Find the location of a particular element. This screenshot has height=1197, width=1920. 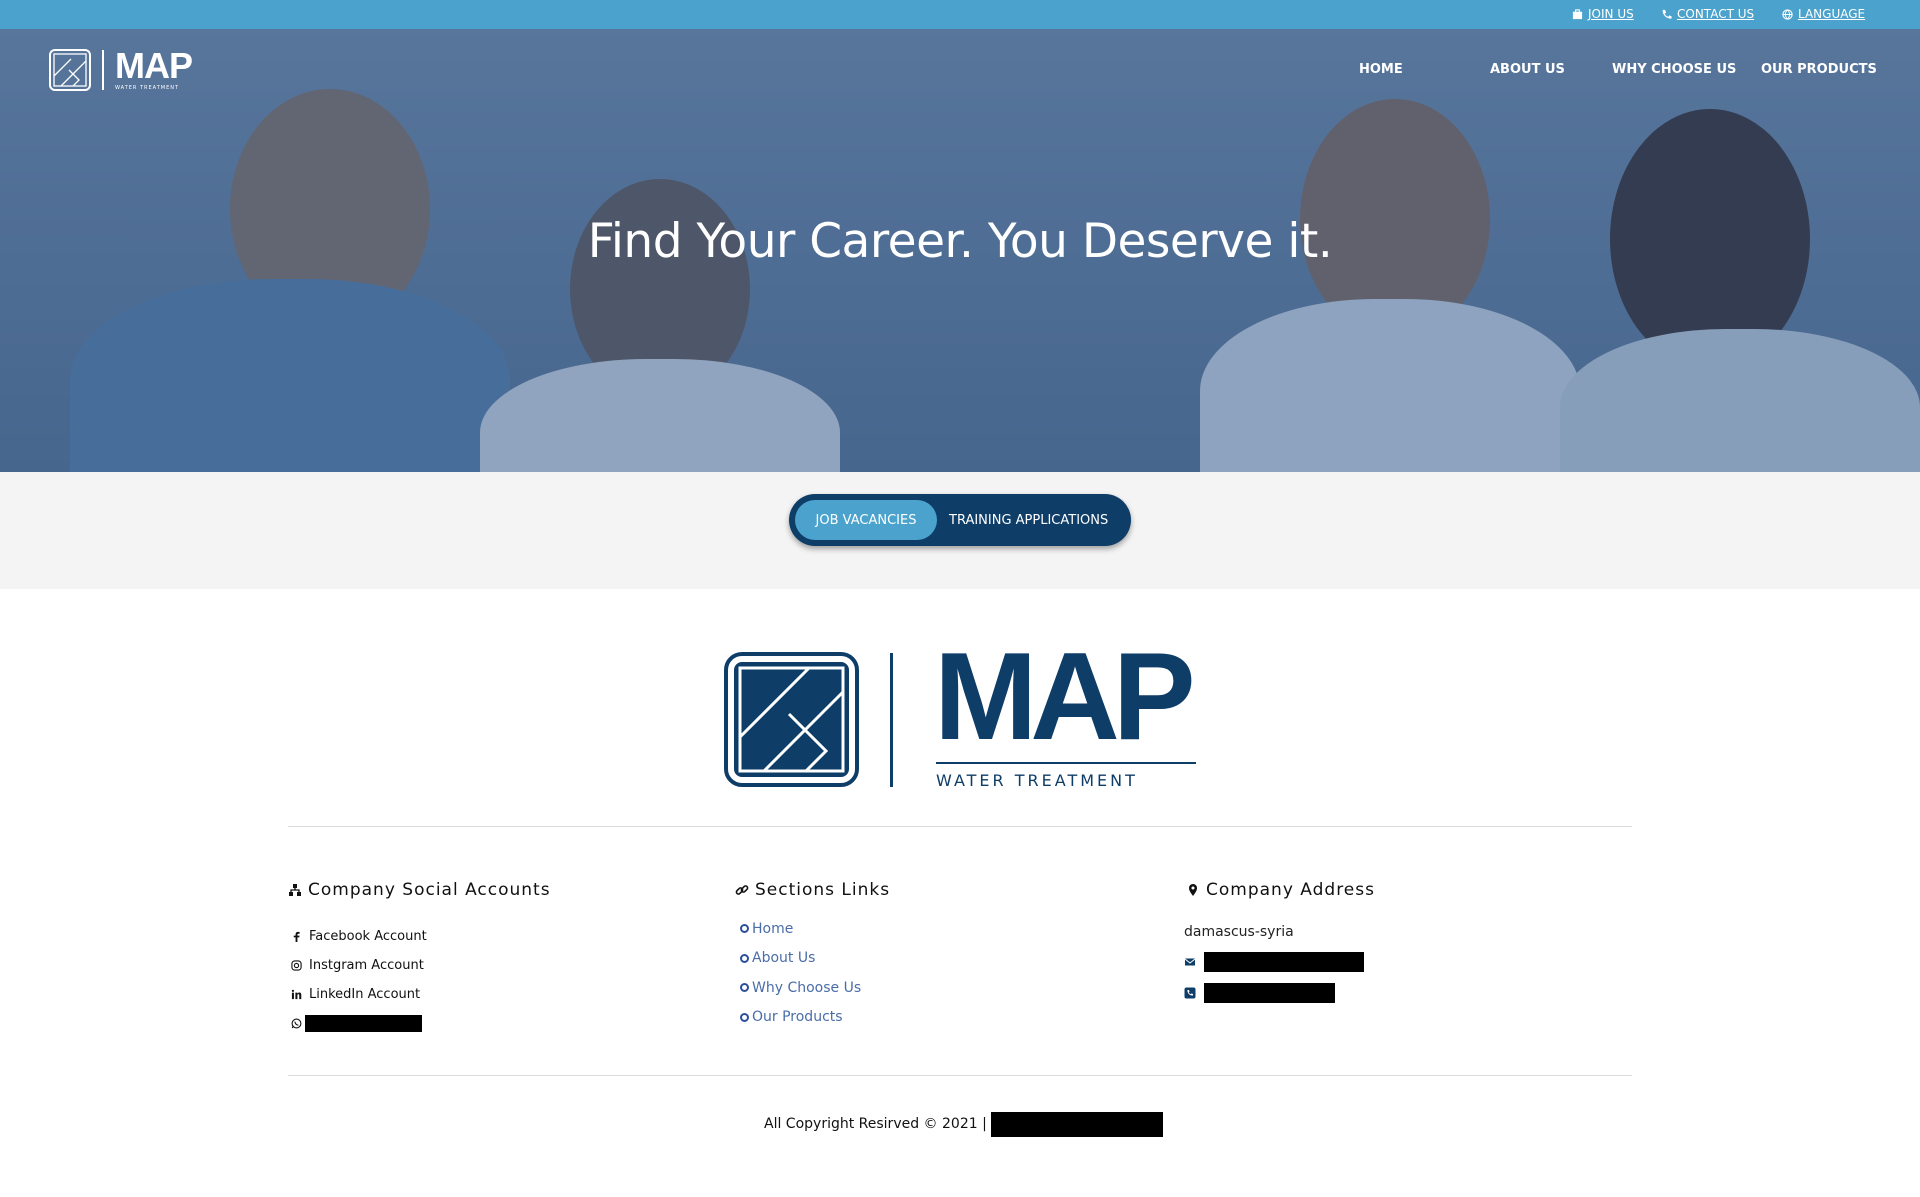

nav-why-choose-us: WHY CHOOSE US is located at coordinates (1674, 69).